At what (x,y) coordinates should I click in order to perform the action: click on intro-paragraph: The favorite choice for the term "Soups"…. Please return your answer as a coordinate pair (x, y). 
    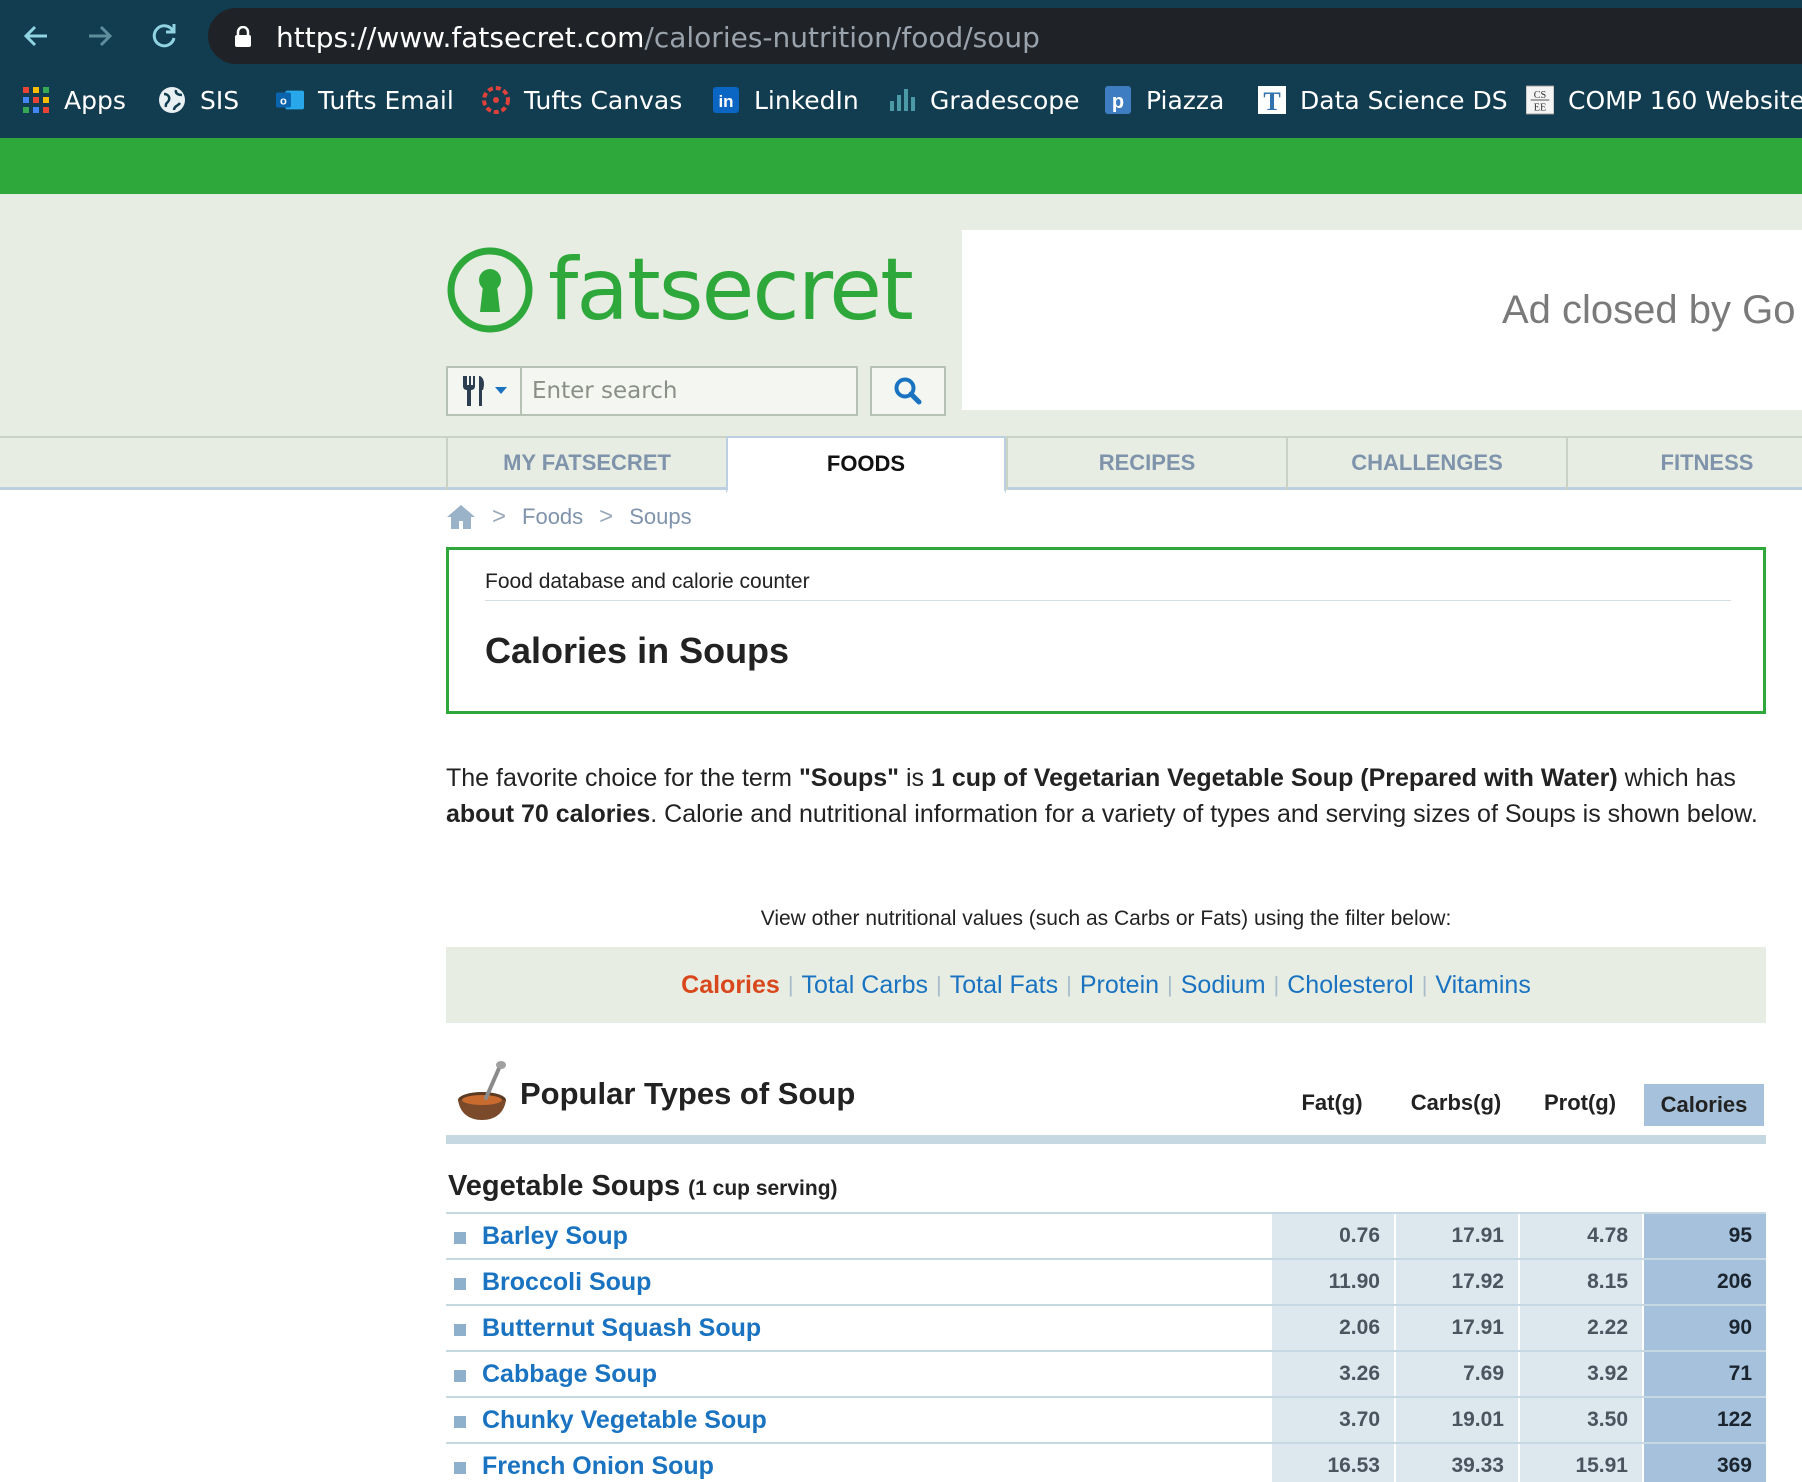
    Looking at the image, I should click on (1102, 796).